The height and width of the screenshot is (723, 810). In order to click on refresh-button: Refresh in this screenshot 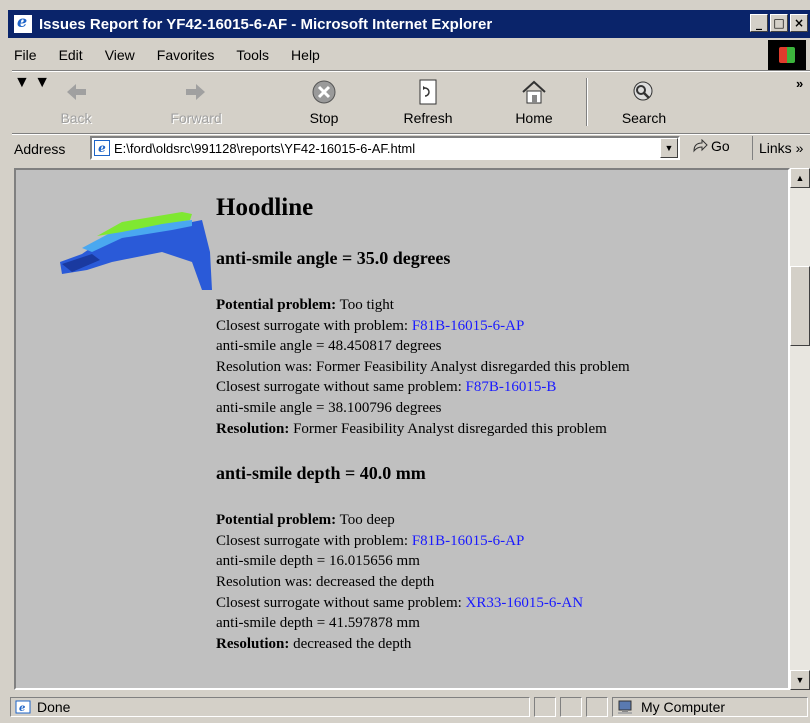, I will do `click(428, 102)`.